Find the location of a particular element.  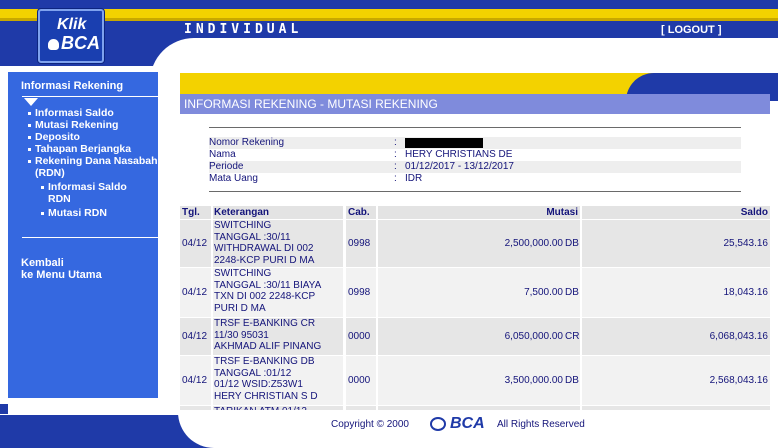

row-branch: 0998 is located at coordinates (359, 292).